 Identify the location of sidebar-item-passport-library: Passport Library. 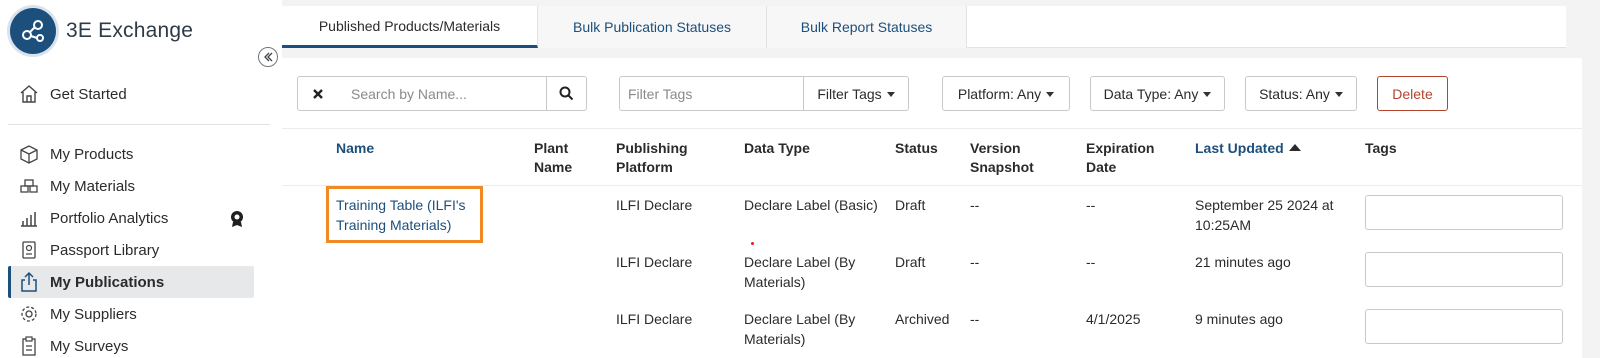
(131, 250).